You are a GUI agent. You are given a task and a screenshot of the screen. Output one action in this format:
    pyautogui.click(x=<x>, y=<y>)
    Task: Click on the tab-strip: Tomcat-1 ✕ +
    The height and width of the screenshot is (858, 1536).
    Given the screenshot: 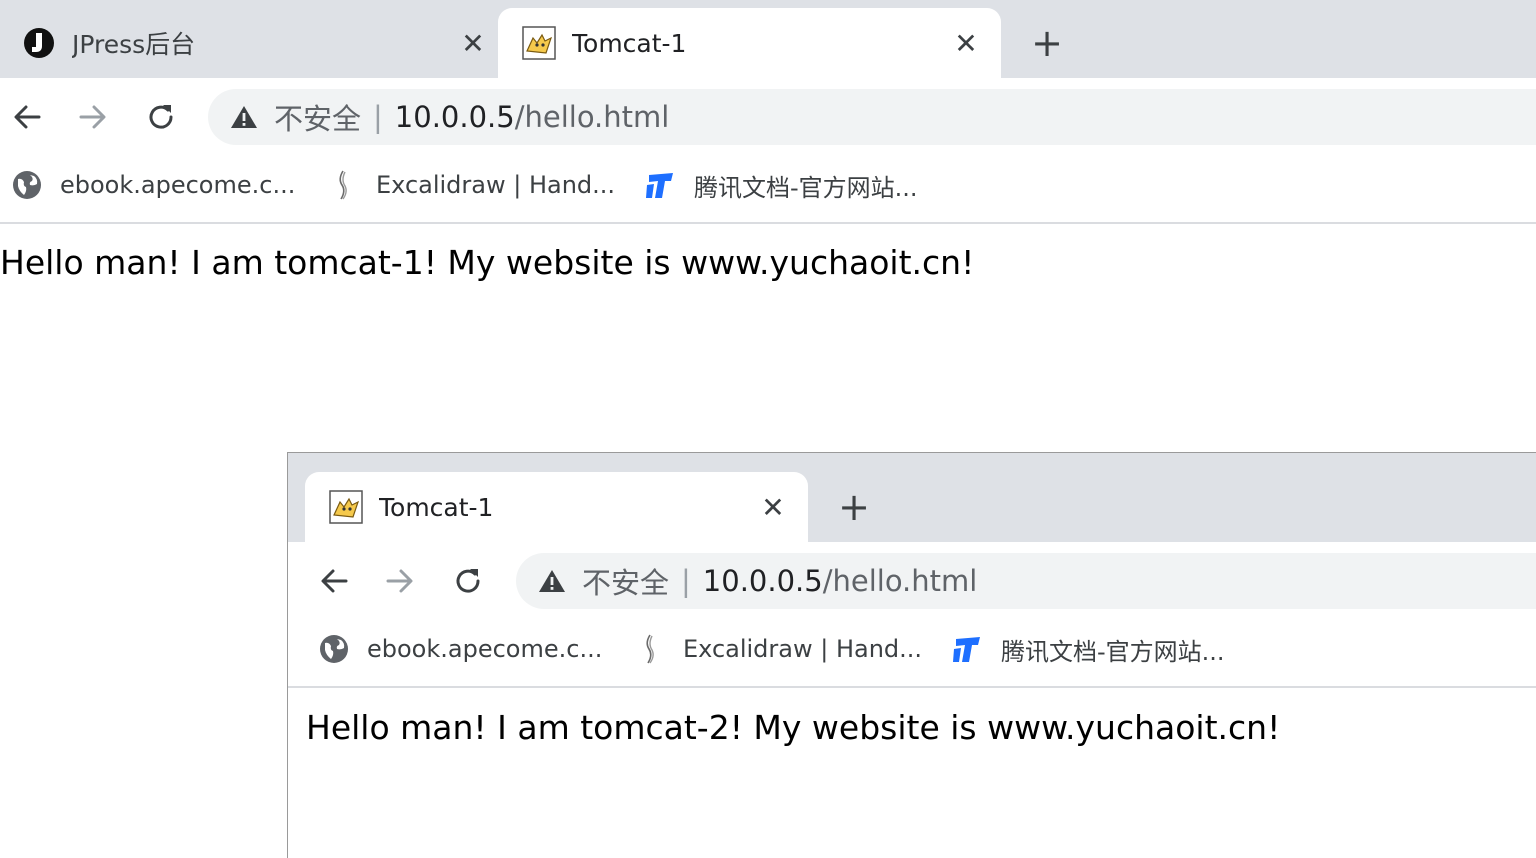 What is the action you would take?
    pyautogui.click(x=912, y=497)
    